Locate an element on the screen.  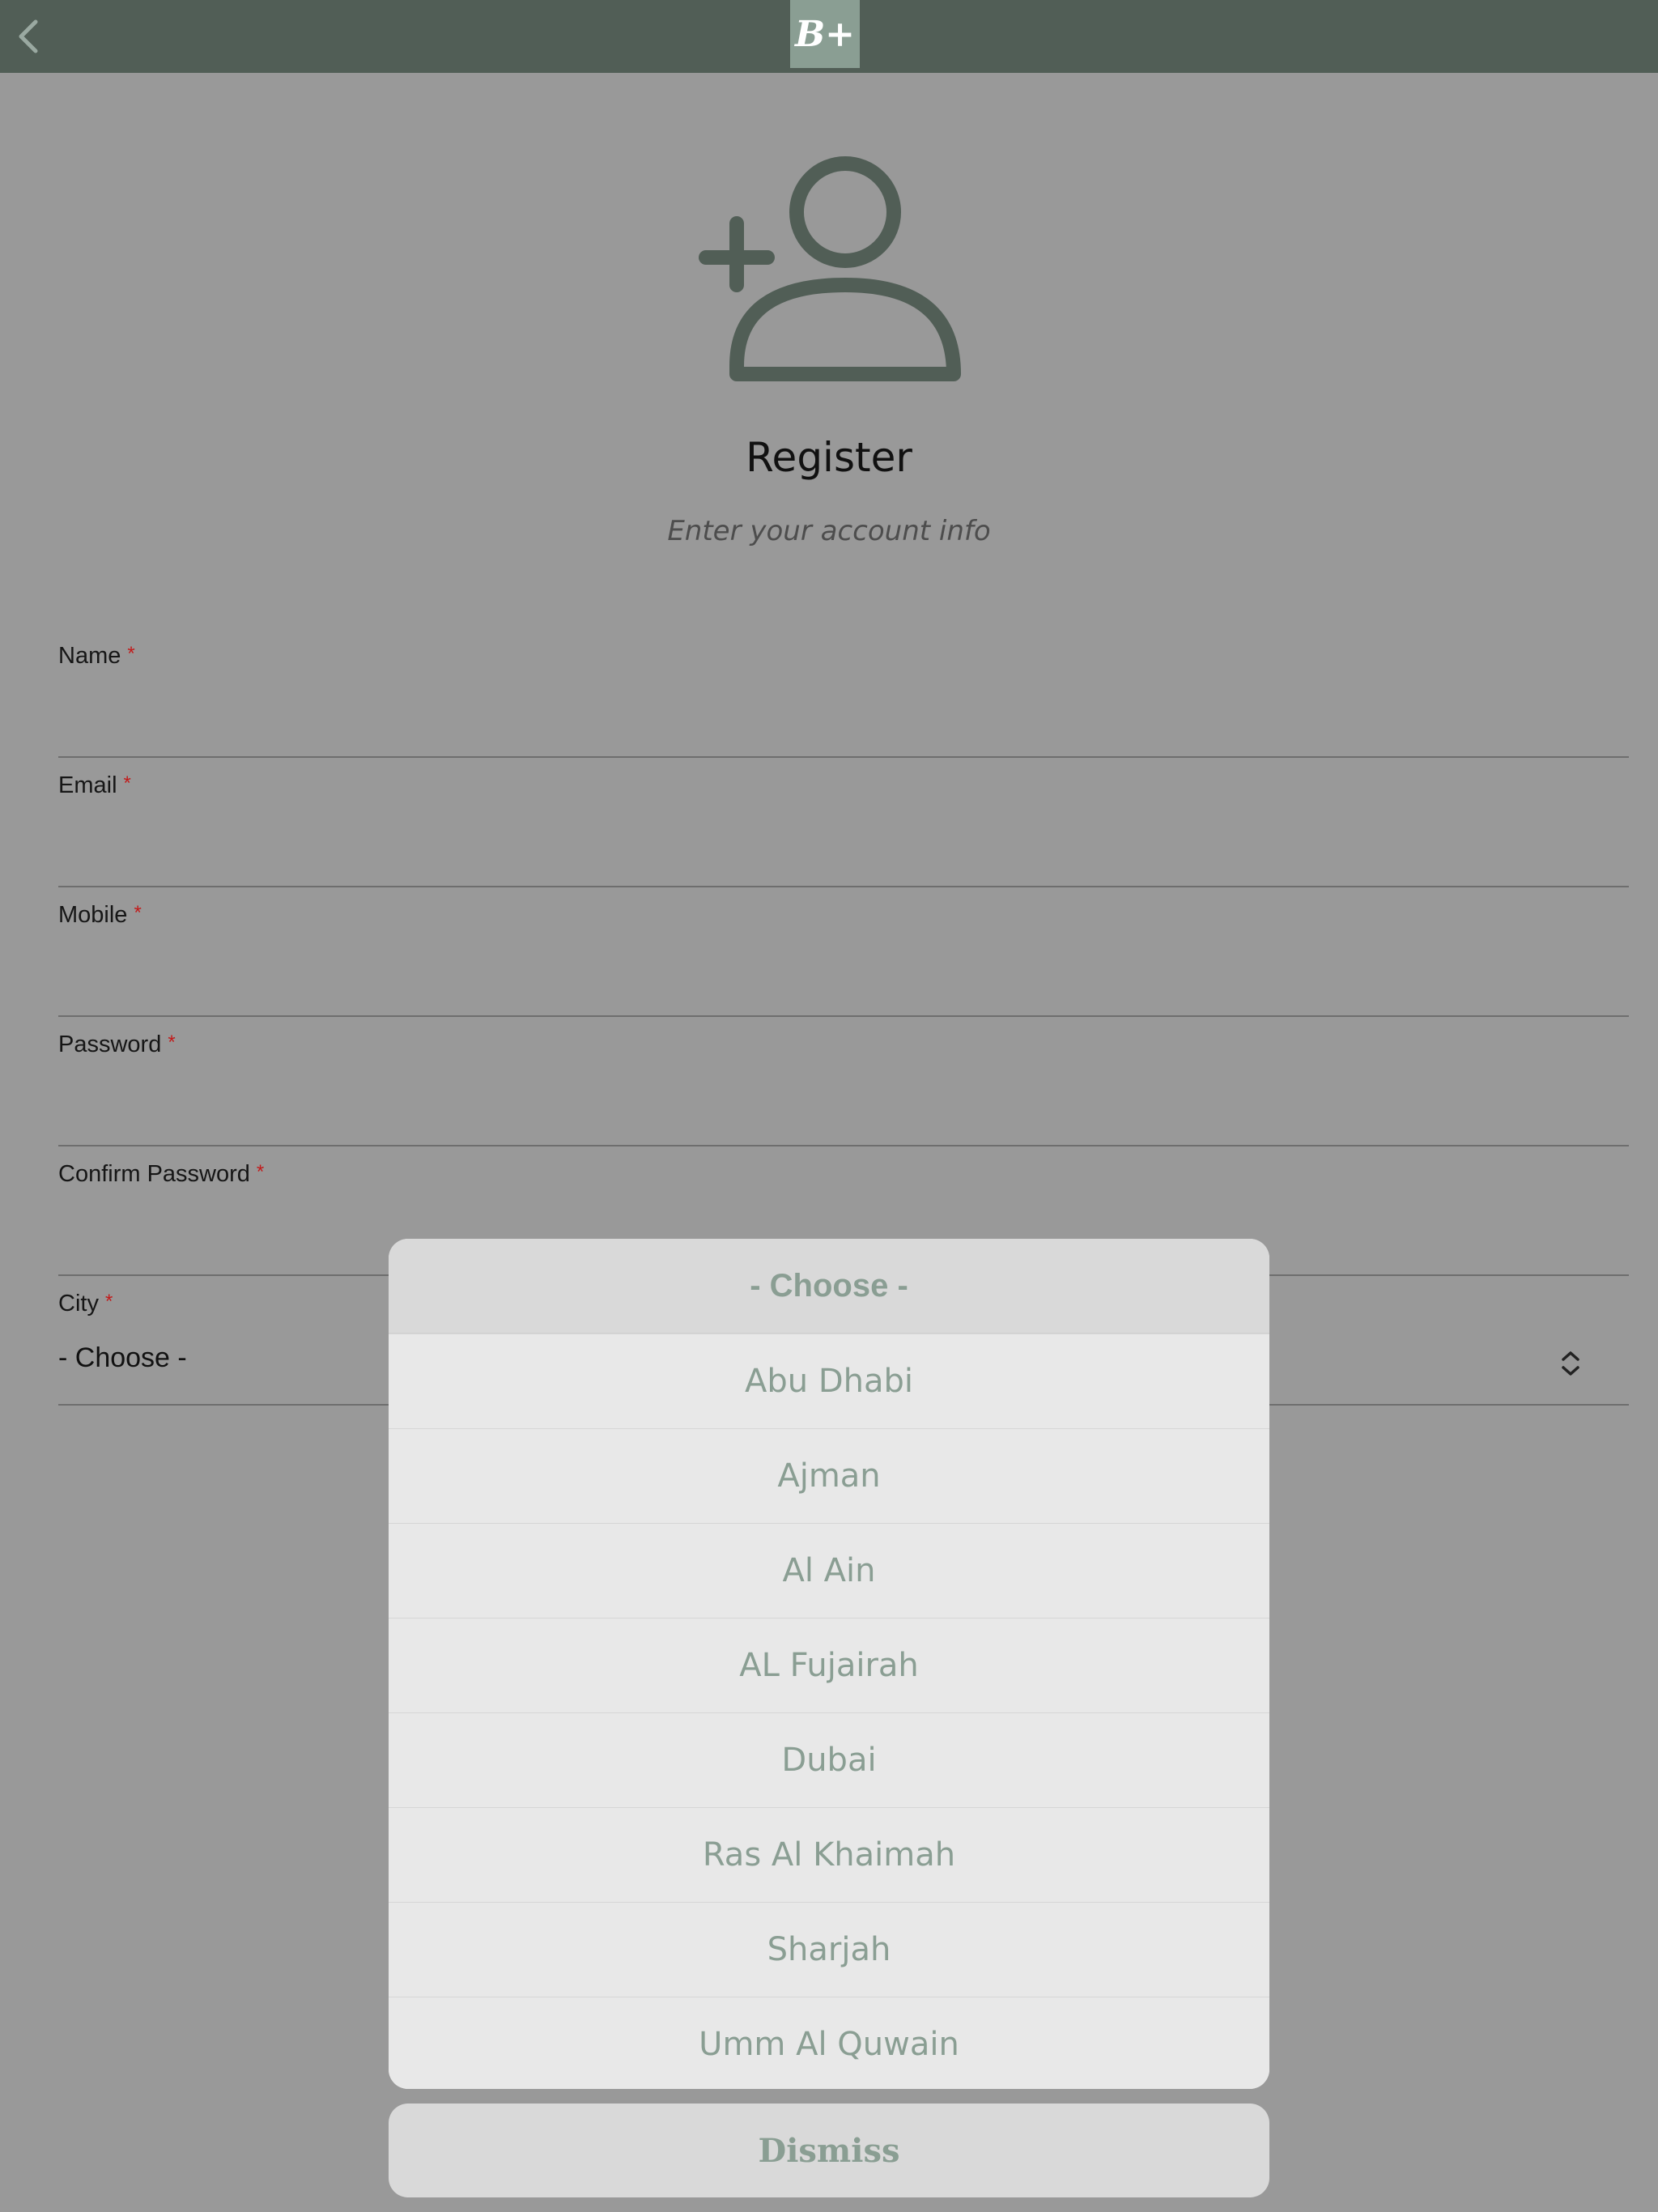
mobile-label: Mobile * is located at coordinates (100, 915).